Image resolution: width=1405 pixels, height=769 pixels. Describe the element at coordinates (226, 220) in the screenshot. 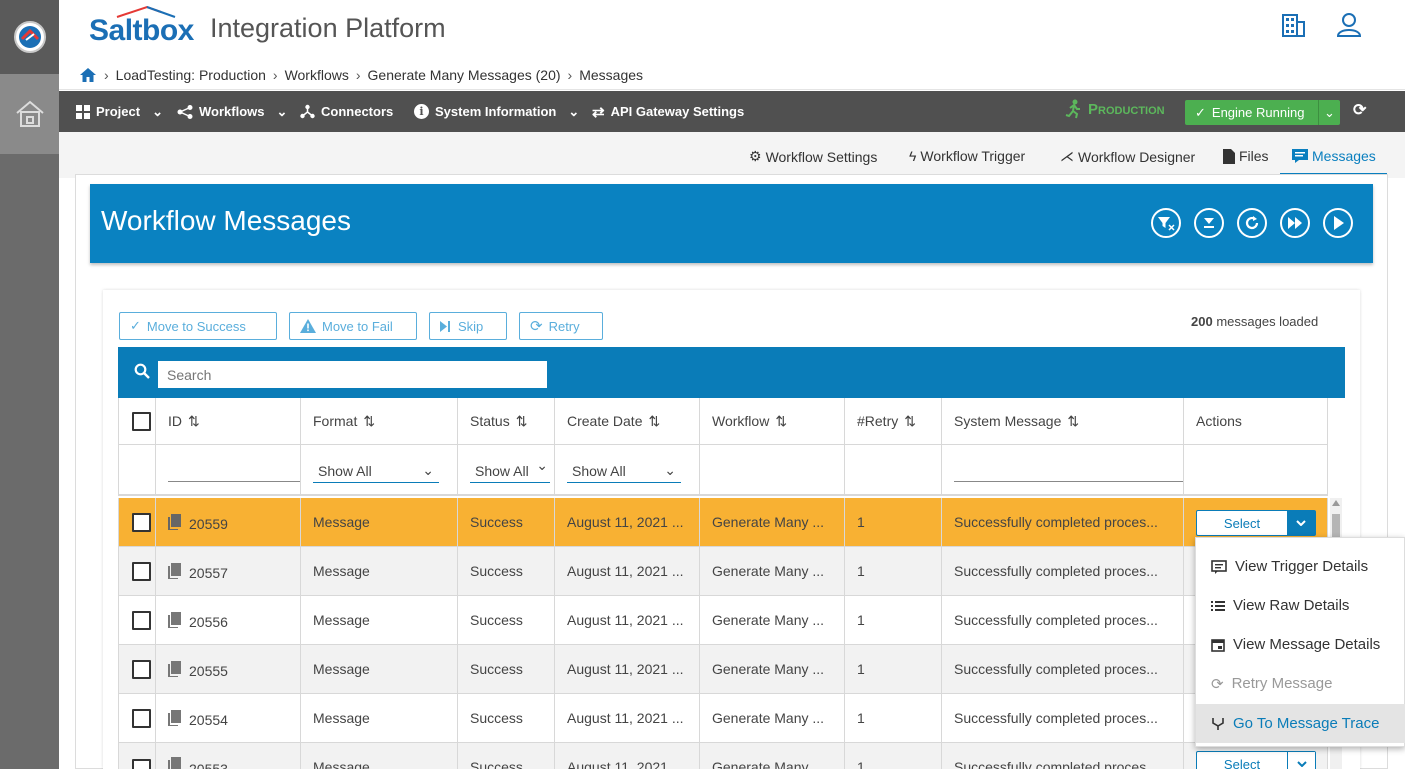

I see `page-title: Workflow Messages` at that location.